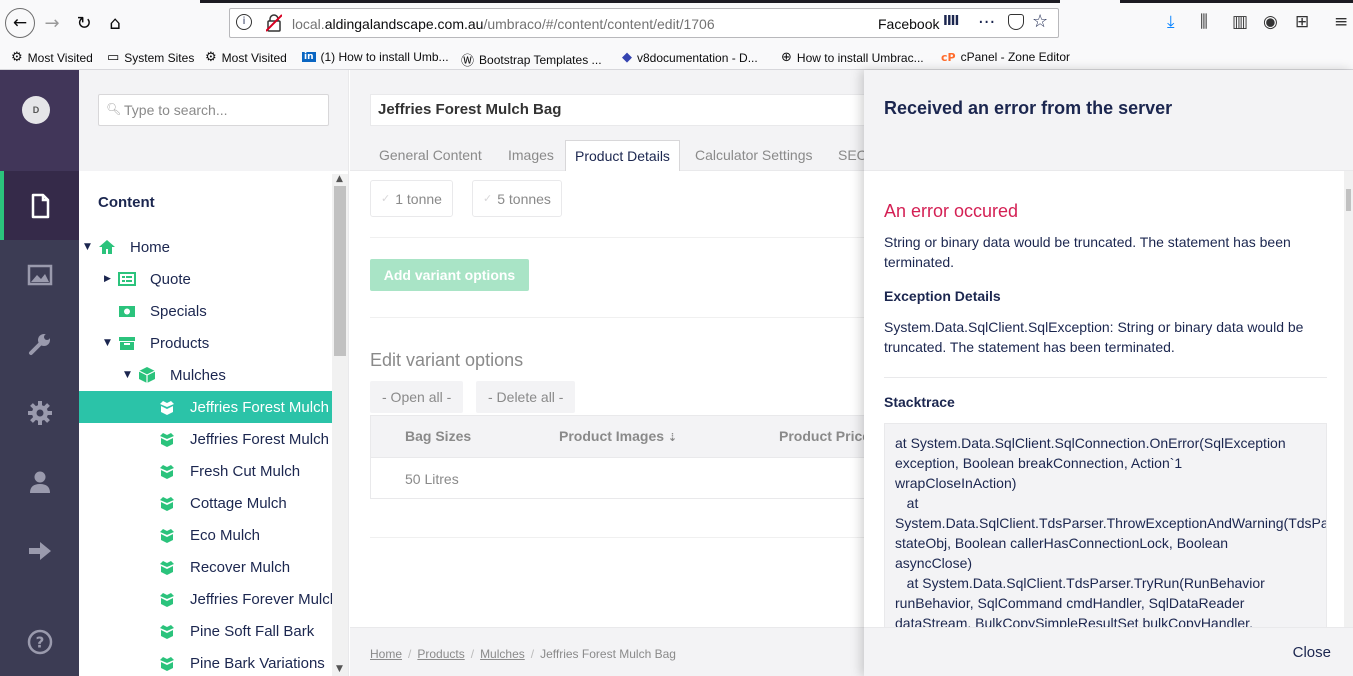 This screenshot has height=676, width=1353. I want to click on tab-images: Images, so click(531, 155).